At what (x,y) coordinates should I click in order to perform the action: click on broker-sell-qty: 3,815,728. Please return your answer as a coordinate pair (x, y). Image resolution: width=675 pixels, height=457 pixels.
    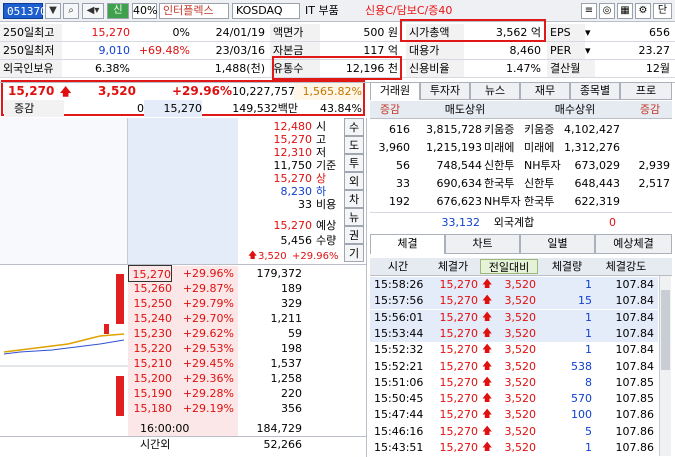
    Looking at the image, I should click on (454, 129).